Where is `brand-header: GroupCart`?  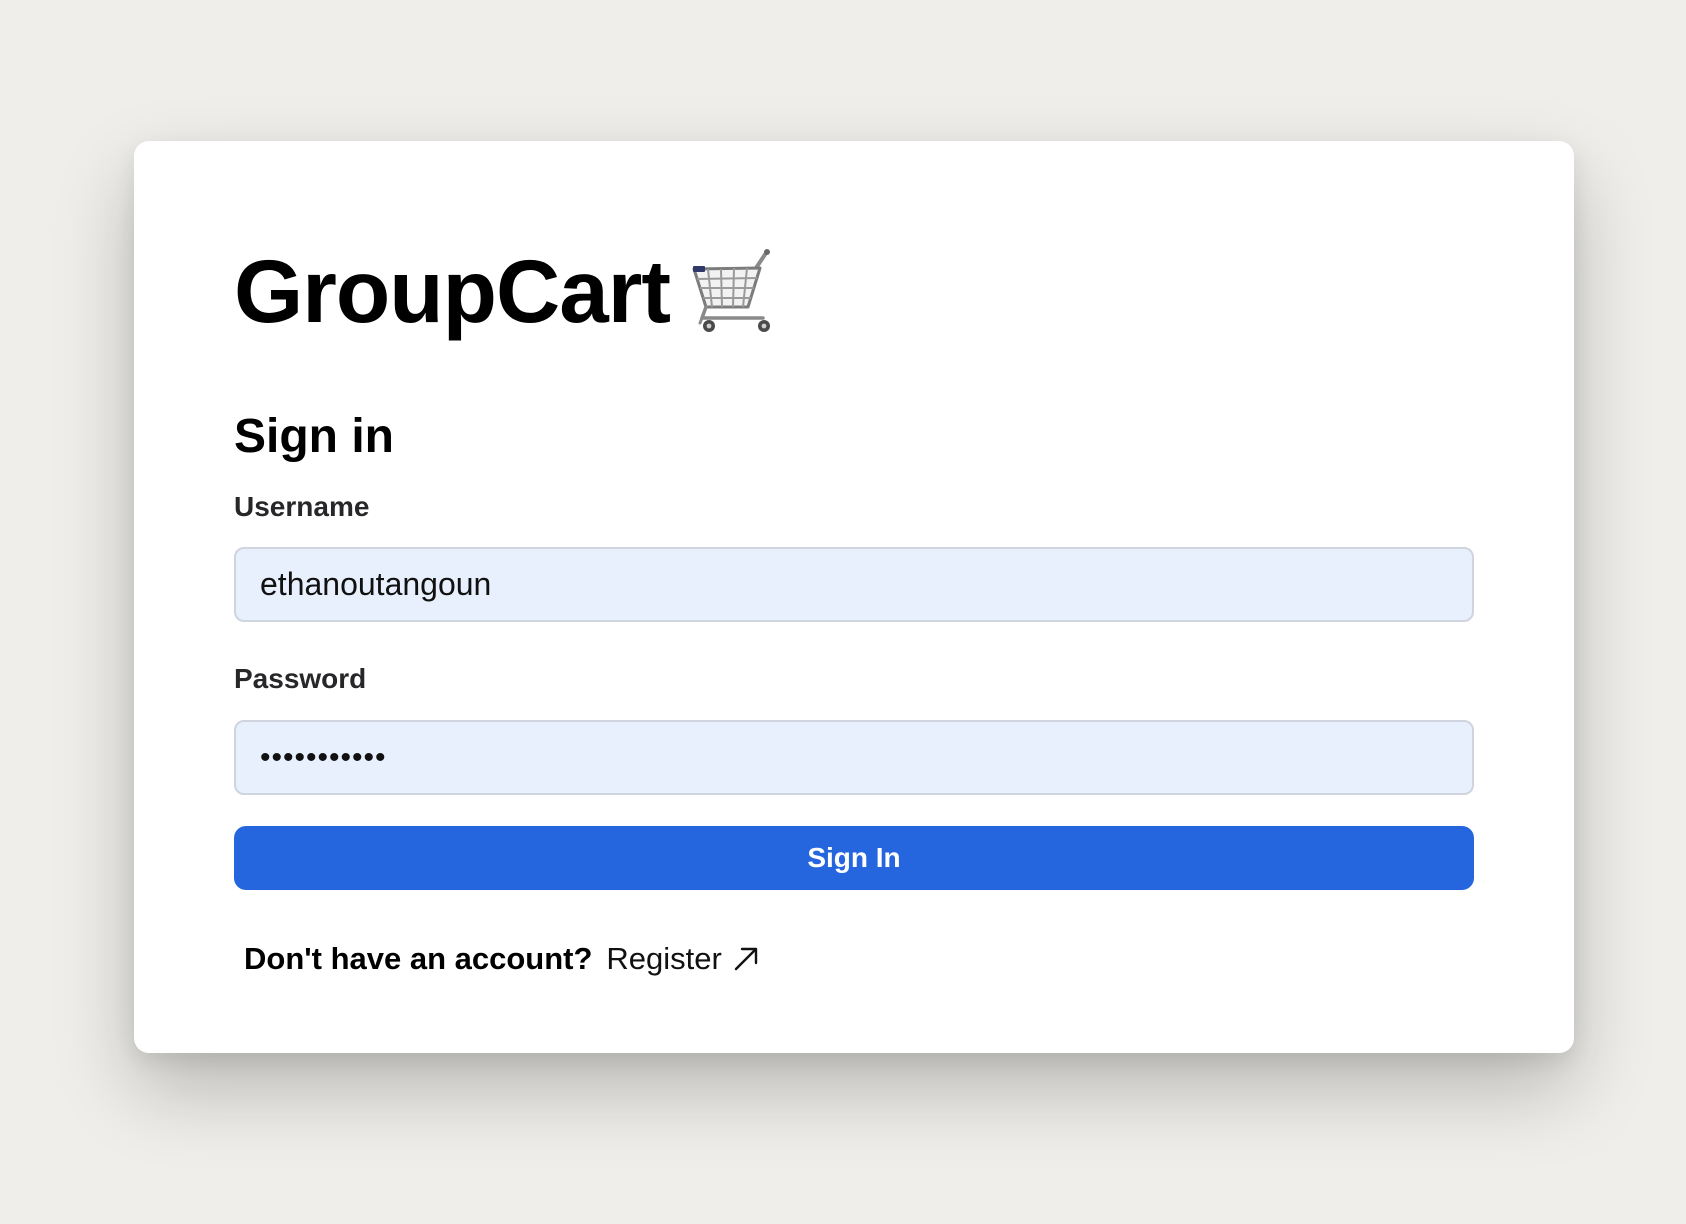
brand-header: GroupCart is located at coordinates (507, 291).